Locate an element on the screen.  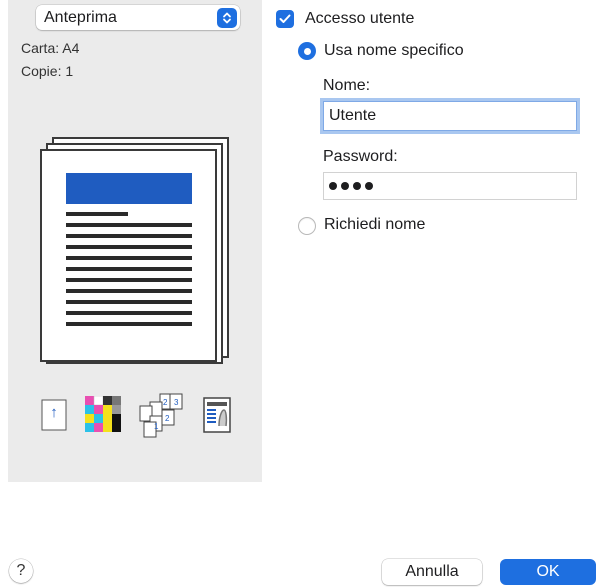
svg-text: 3 is located at coordinates (176, 402).